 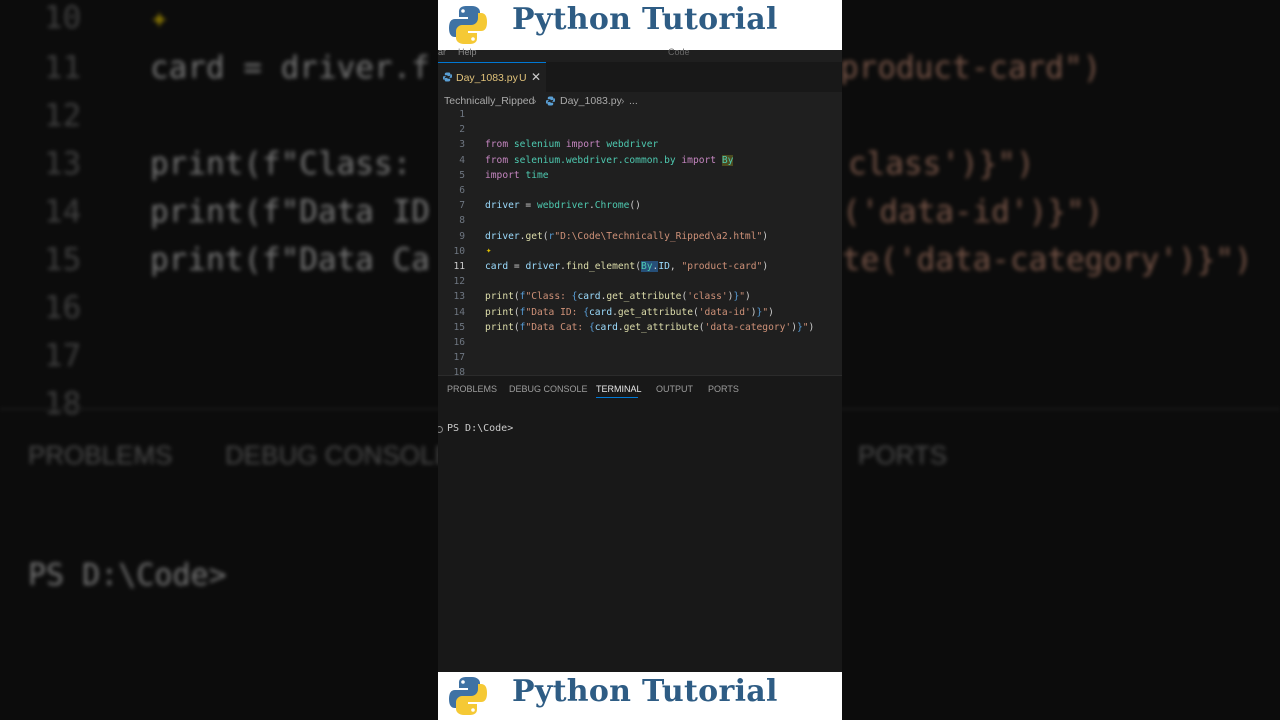 I want to click on bg-code-text: print(f"Data ID, so click(x=290, y=212).